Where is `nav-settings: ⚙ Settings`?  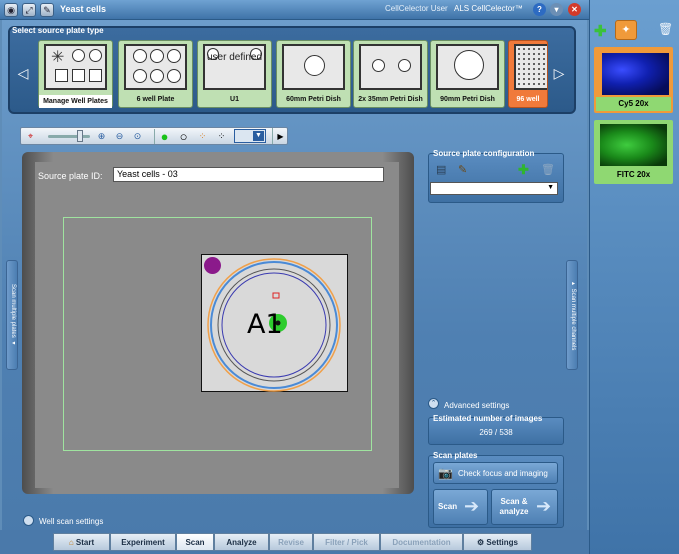
nav-settings: ⚙ Settings is located at coordinates (497, 542).